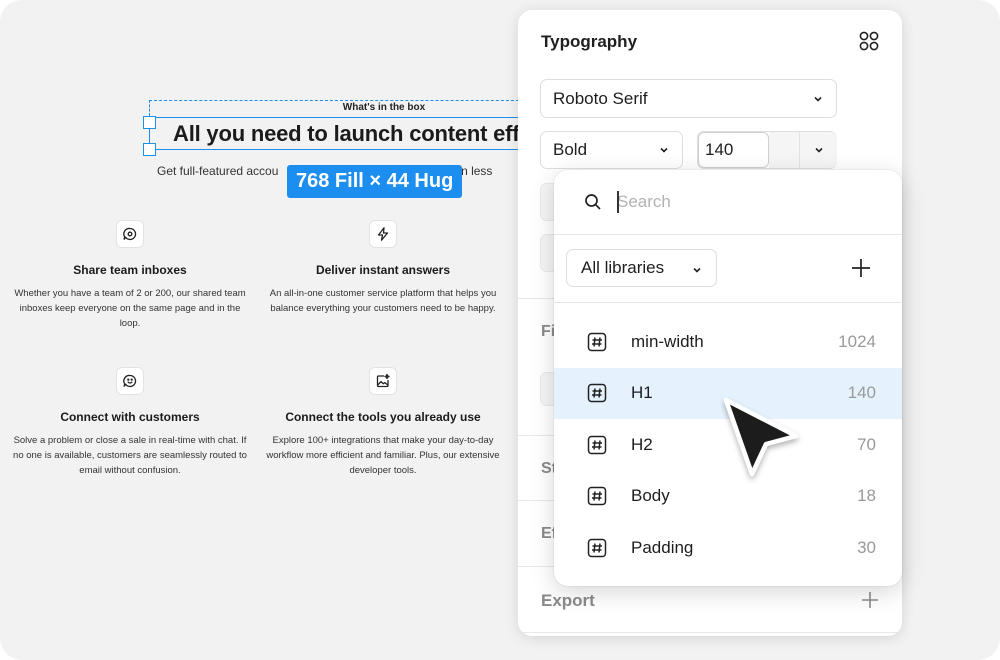 This screenshot has height=660, width=1000. Describe the element at coordinates (767, 150) in the screenshot. I see `font-size-input: 140` at that location.